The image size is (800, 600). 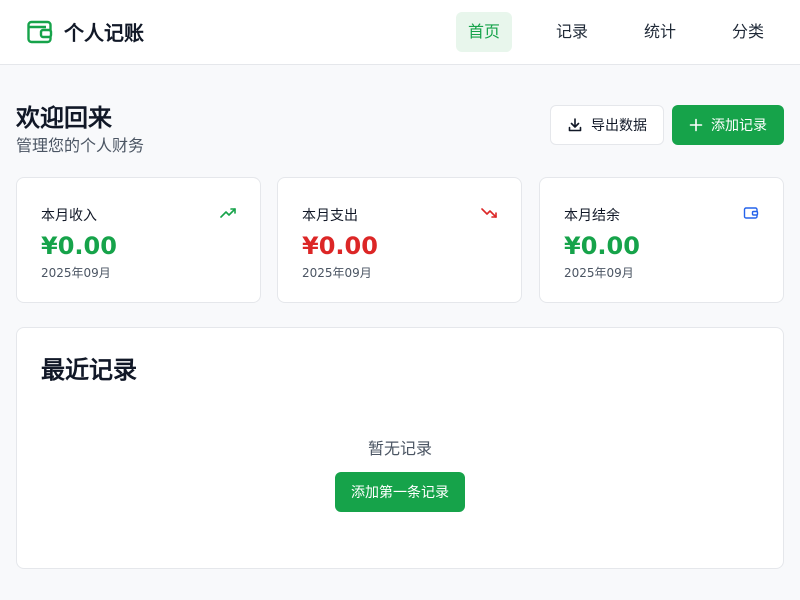 I want to click on export-data-label: 导出数据, so click(x=619, y=126).